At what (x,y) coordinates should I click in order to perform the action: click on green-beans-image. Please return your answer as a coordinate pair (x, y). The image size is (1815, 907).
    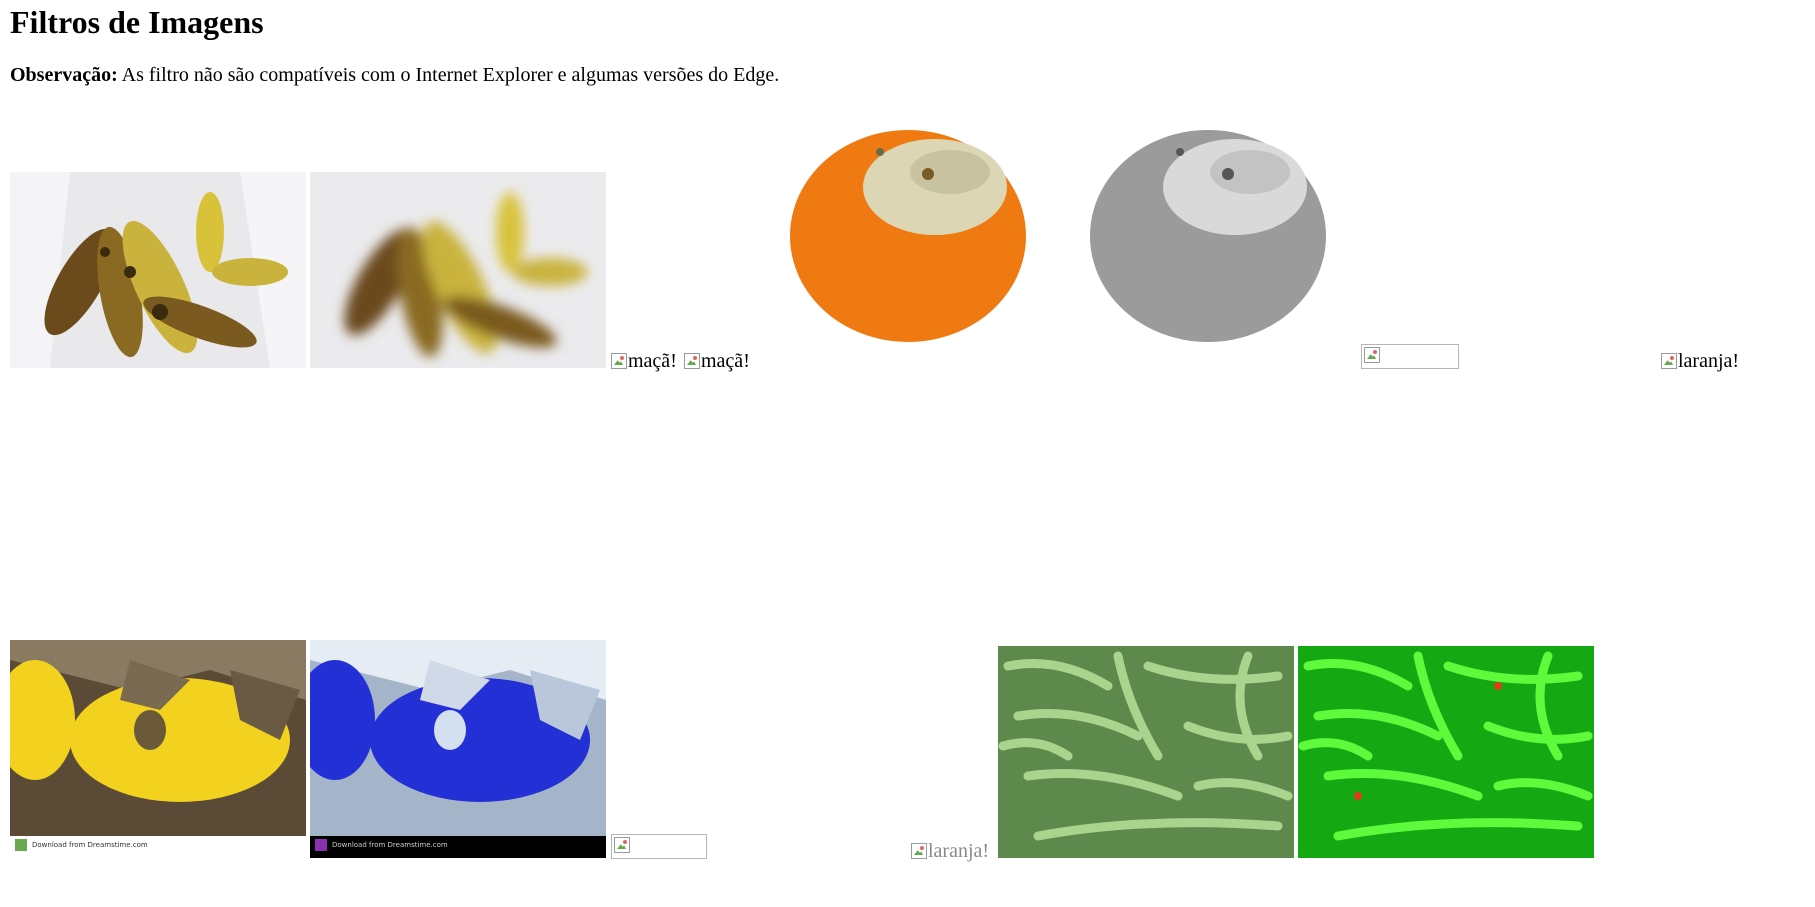
    Looking at the image, I should click on (1146, 752).